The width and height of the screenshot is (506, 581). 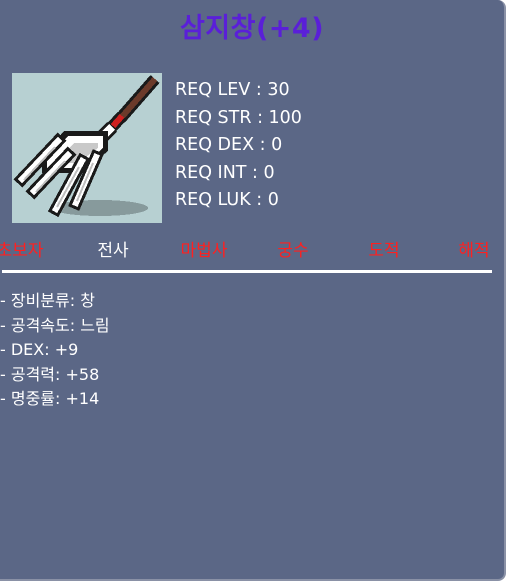 I want to click on job-list: 초보자 전사 마법사 궁수 도적 해적, so click(x=252, y=251).